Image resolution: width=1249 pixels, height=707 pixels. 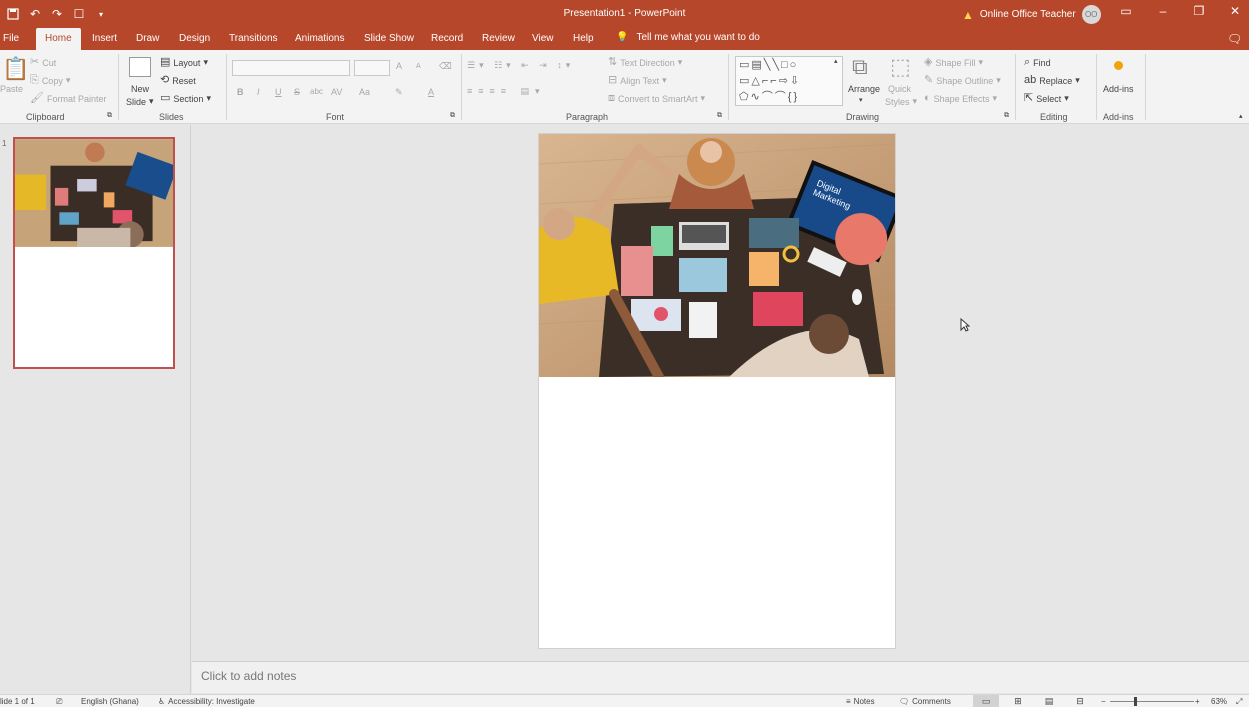 I want to click on paint-bucket-icon: ◈, so click(x=928, y=62).